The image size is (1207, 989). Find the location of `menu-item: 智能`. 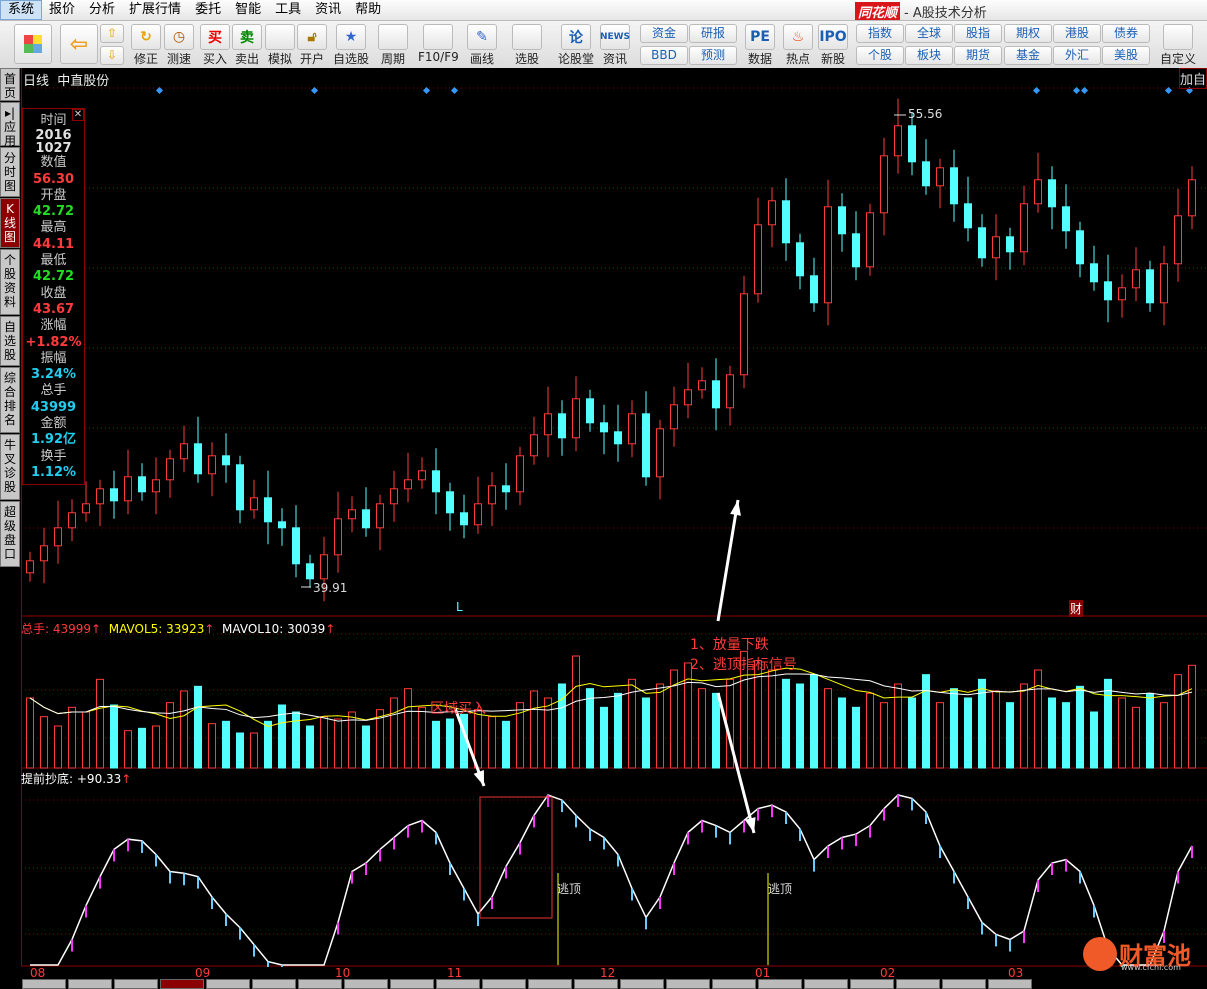

menu-item: 智能 is located at coordinates (248, 10).